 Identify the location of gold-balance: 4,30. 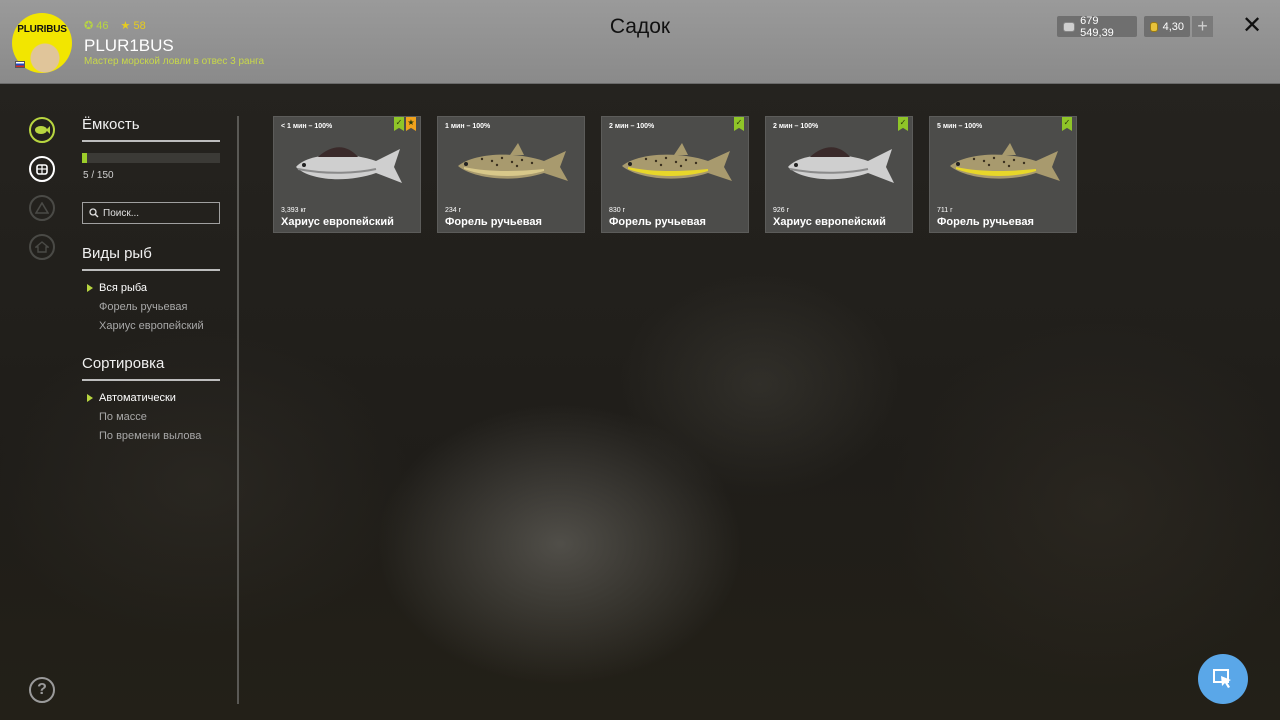
(1167, 26).